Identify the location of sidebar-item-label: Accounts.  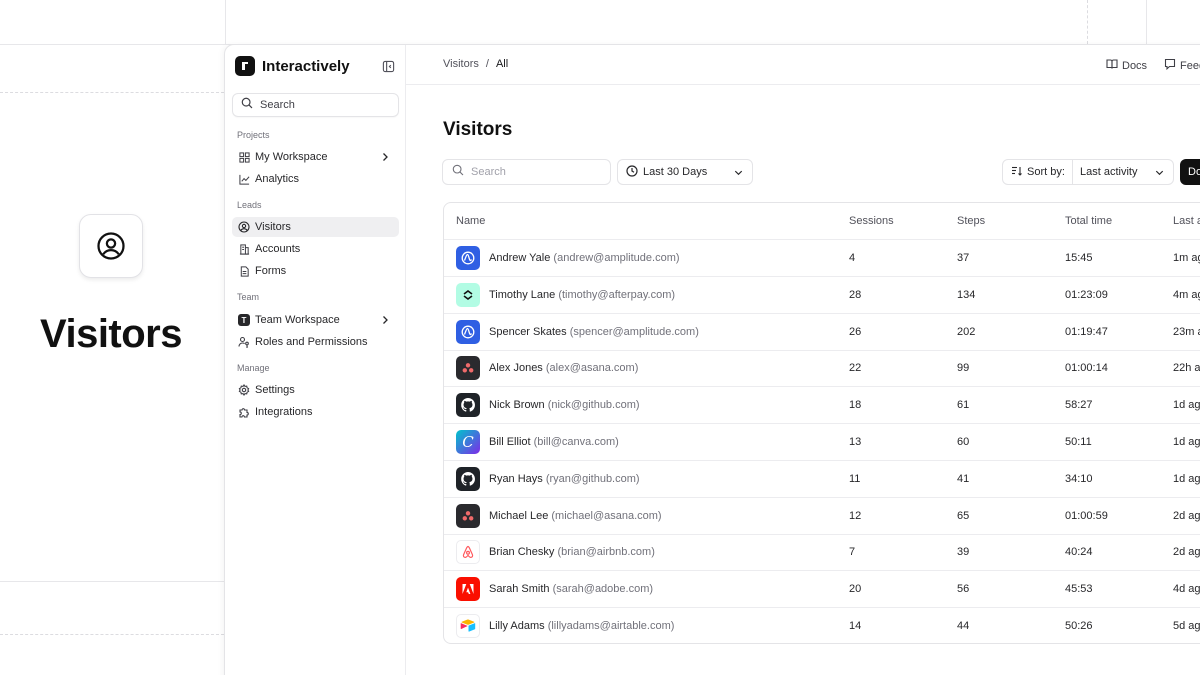
(278, 249).